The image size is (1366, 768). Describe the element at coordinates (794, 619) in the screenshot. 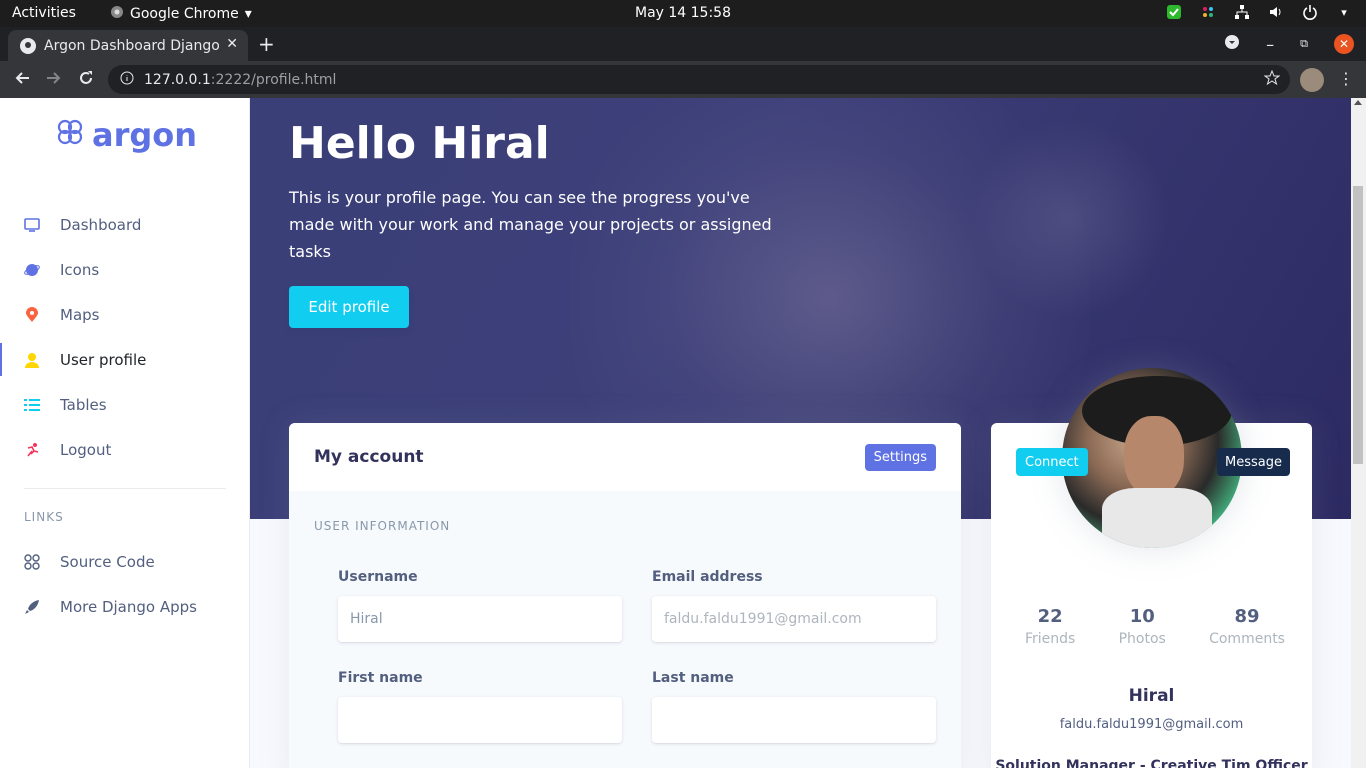

I see `email-input` at that location.